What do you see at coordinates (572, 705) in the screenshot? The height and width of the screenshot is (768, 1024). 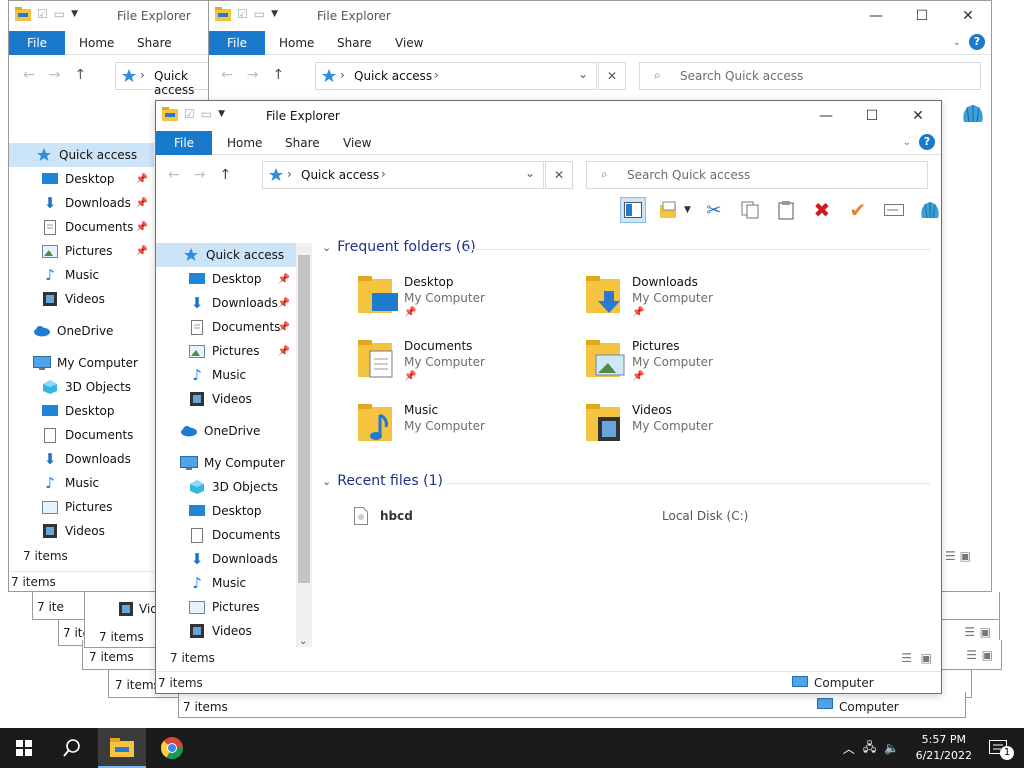 I see `explorer-window-back-7: 7 items Computer` at bounding box center [572, 705].